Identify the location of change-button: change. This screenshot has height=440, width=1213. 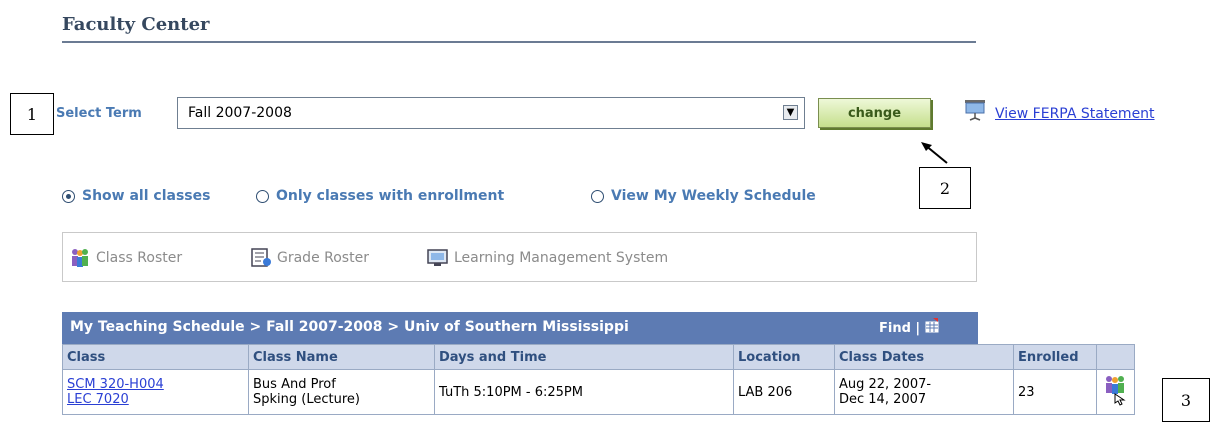
(874, 113).